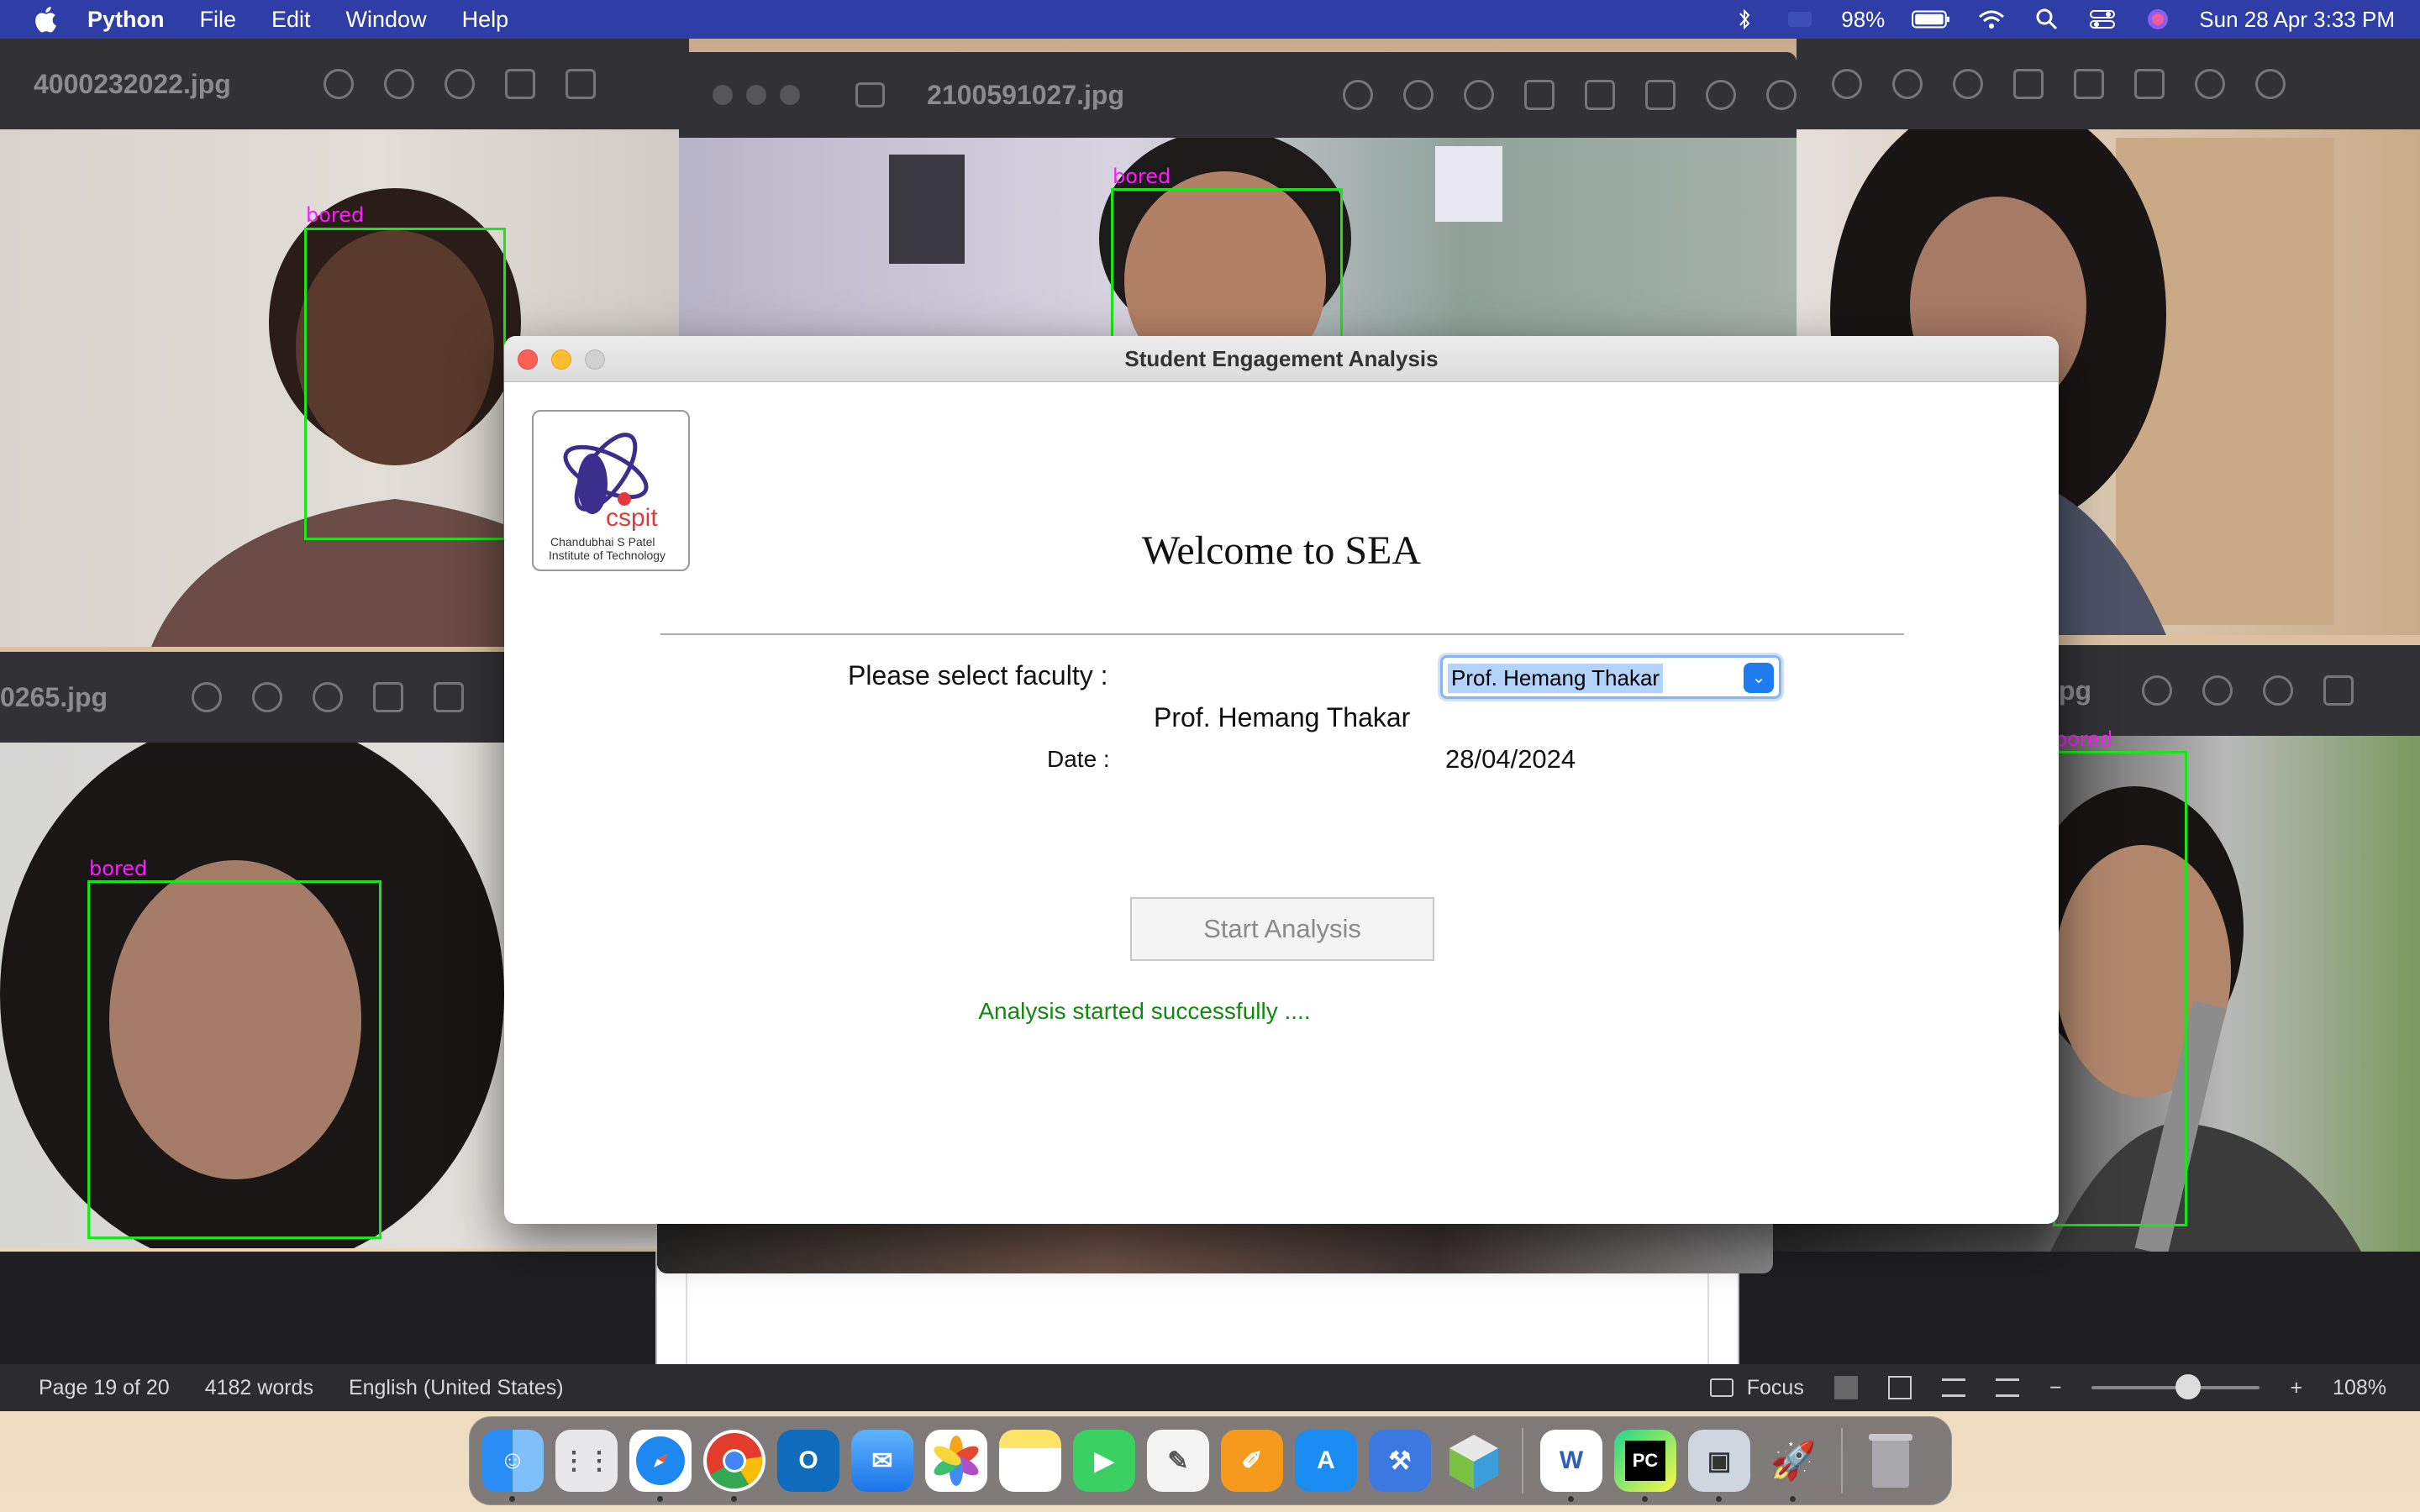 The width and height of the screenshot is (2420, 1512). Describe the element at coordinates (882, 1461) in the screenshot. I see `mail-icon: ✉` at that location.